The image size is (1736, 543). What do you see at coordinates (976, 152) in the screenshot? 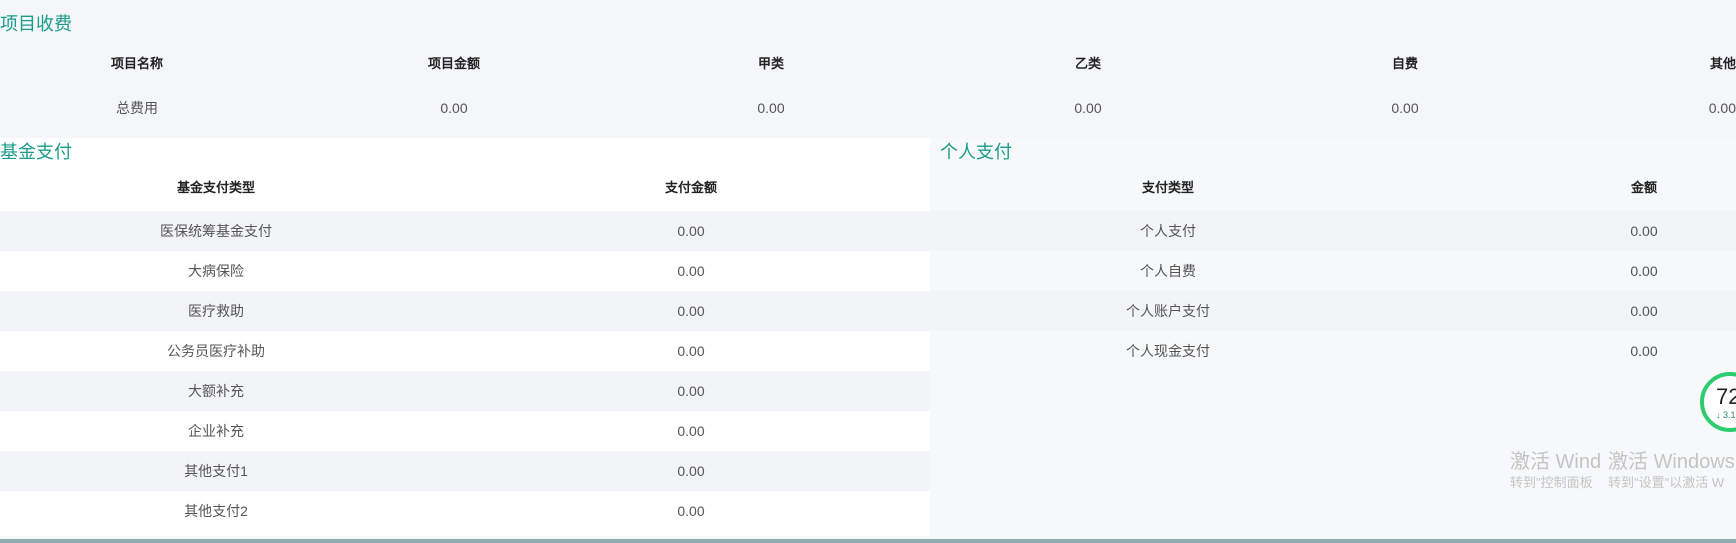
I see `personal-payment-title: 个人支付` at bounding box center [976, 152].